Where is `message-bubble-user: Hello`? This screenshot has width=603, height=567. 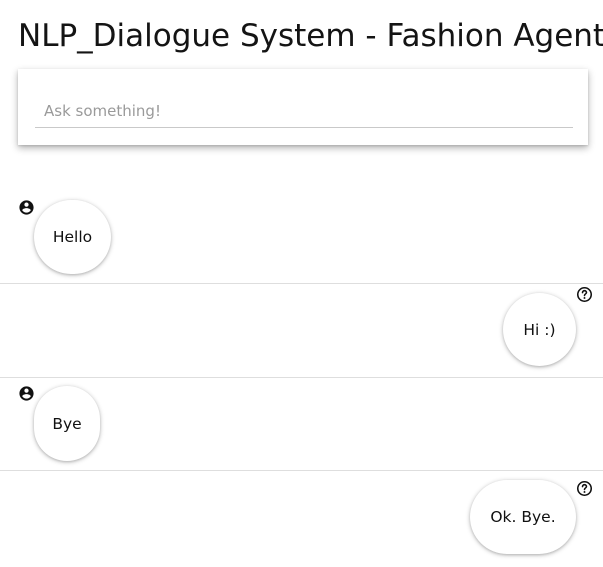
message-bubble-user: Hello is located at coordinates (72, 237).